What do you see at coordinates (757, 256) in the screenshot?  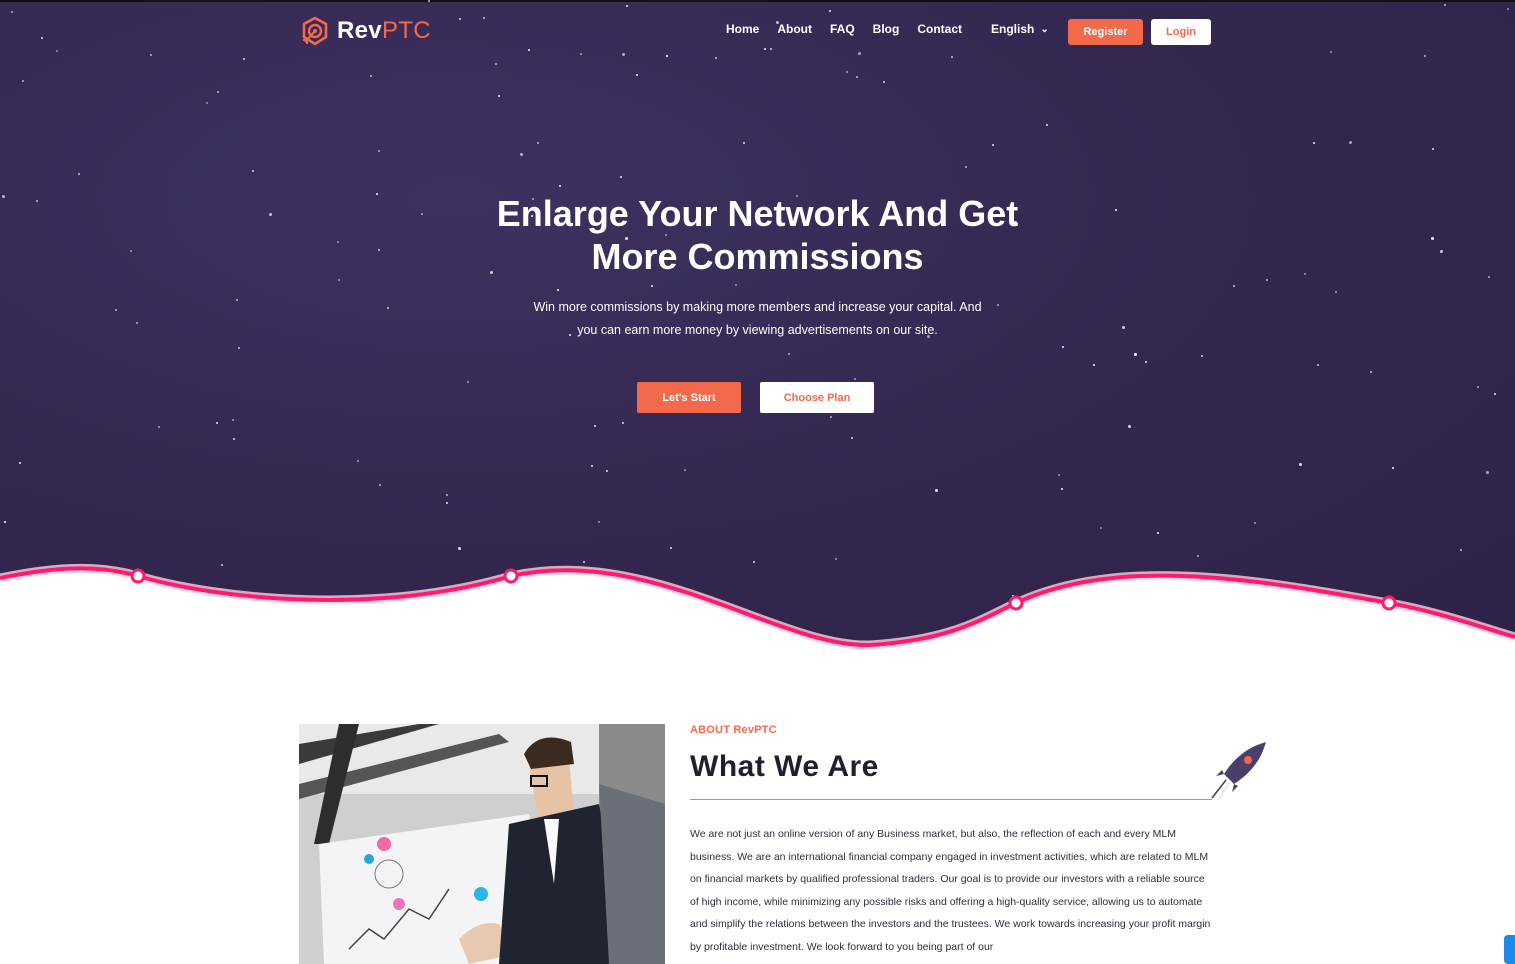 I see `hero-title-line2: More Commissions` at bounding box center [757, 256].